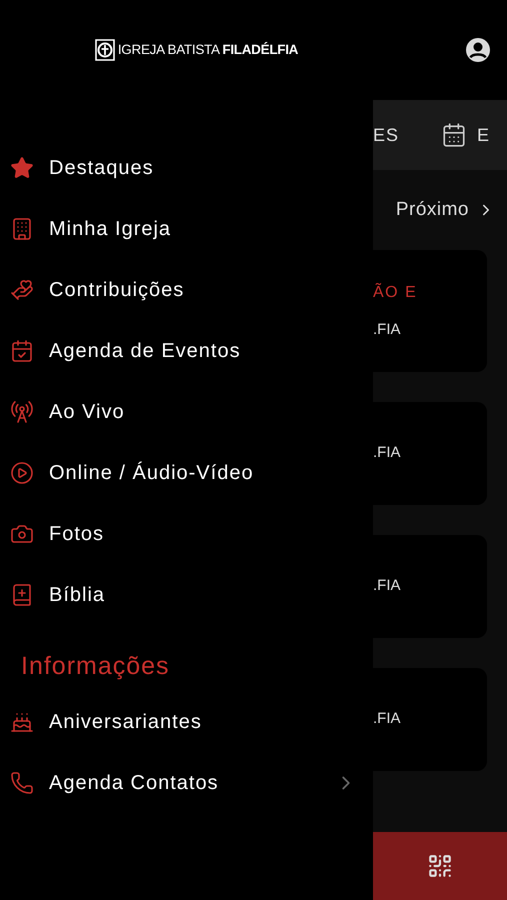 The width and height of the screenshot is (507, 900). Describe the element at coordinates (483, 135) in the screenshot. I see `tab: E` at that location.